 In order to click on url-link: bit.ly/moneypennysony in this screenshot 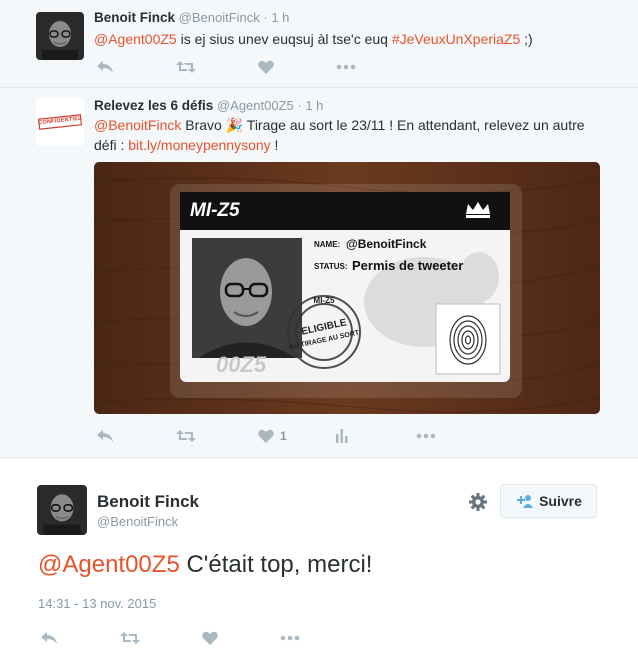, I will do `click(199, 145)`.